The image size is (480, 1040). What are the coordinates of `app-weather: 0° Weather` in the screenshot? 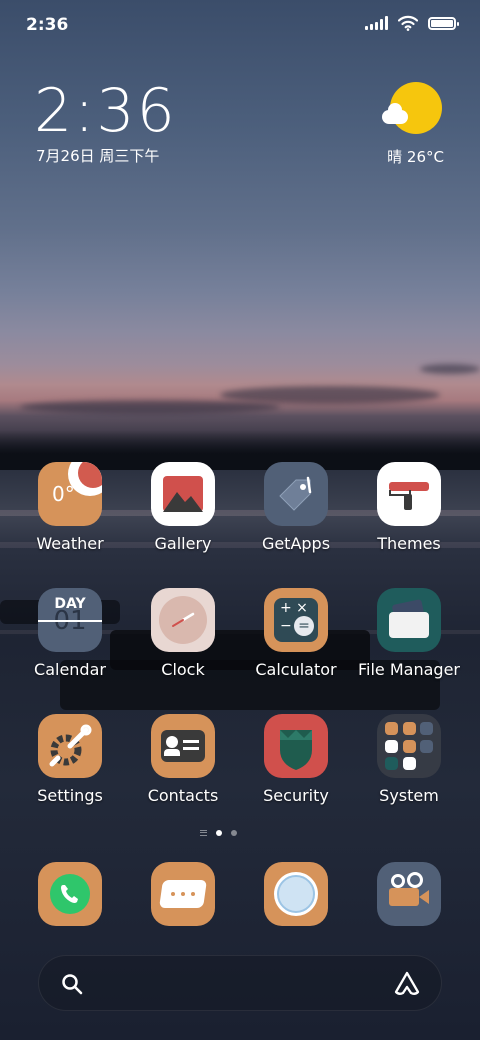 It's located at (70, 507).